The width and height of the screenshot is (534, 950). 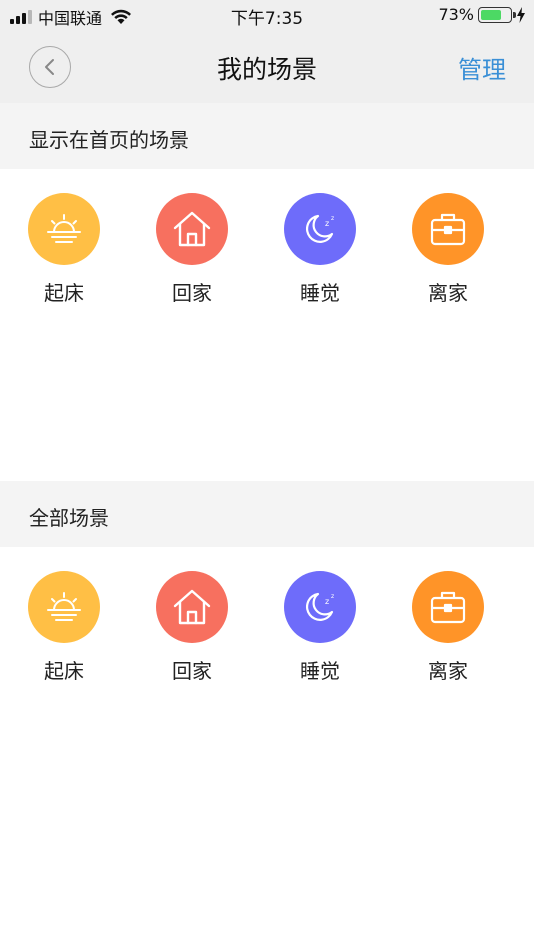 What do you see at coordinates (267, 15) in the screenshot?
I see `status-bar: 中国联通 下午7:35 73%` at bounding box center [267, 15].